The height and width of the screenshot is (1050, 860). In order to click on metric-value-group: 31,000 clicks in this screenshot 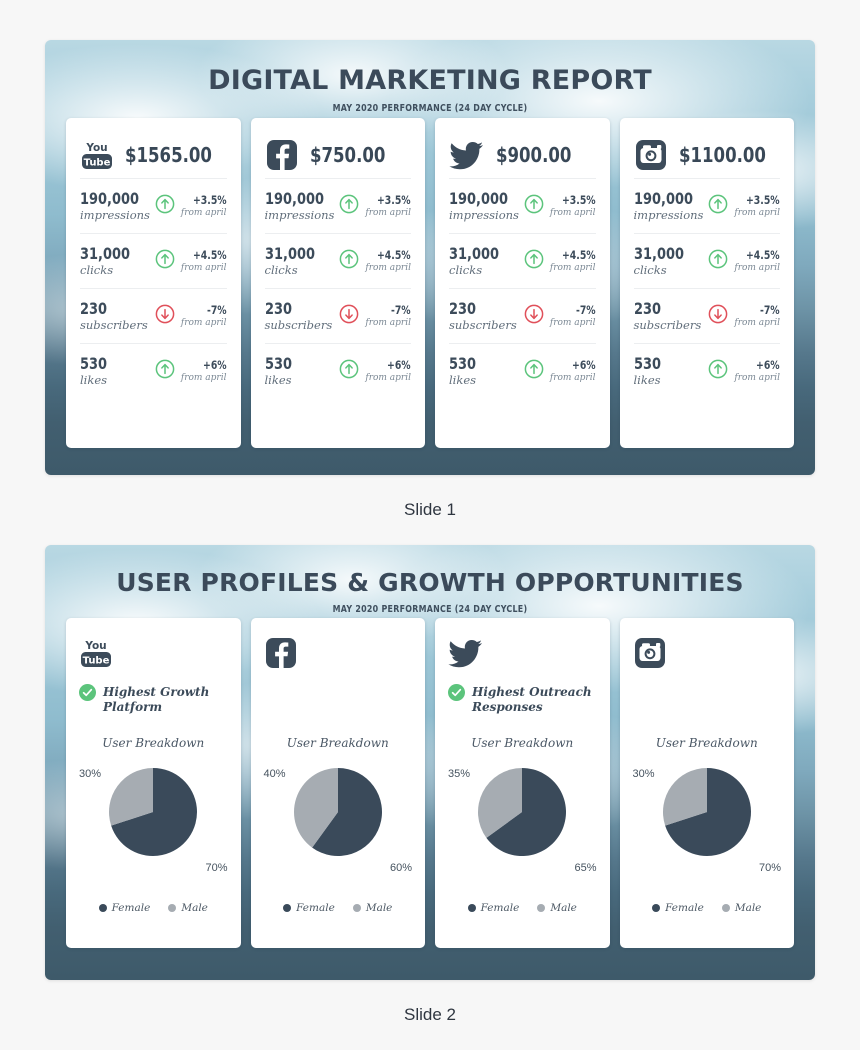, I will do `click(293, 261)`.